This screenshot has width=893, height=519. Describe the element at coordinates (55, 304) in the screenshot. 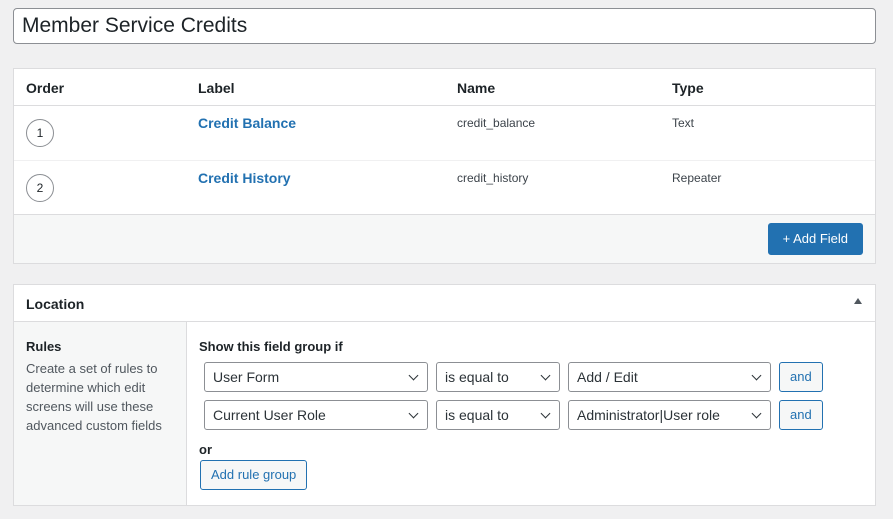

I see `location-title: Location` at that location.